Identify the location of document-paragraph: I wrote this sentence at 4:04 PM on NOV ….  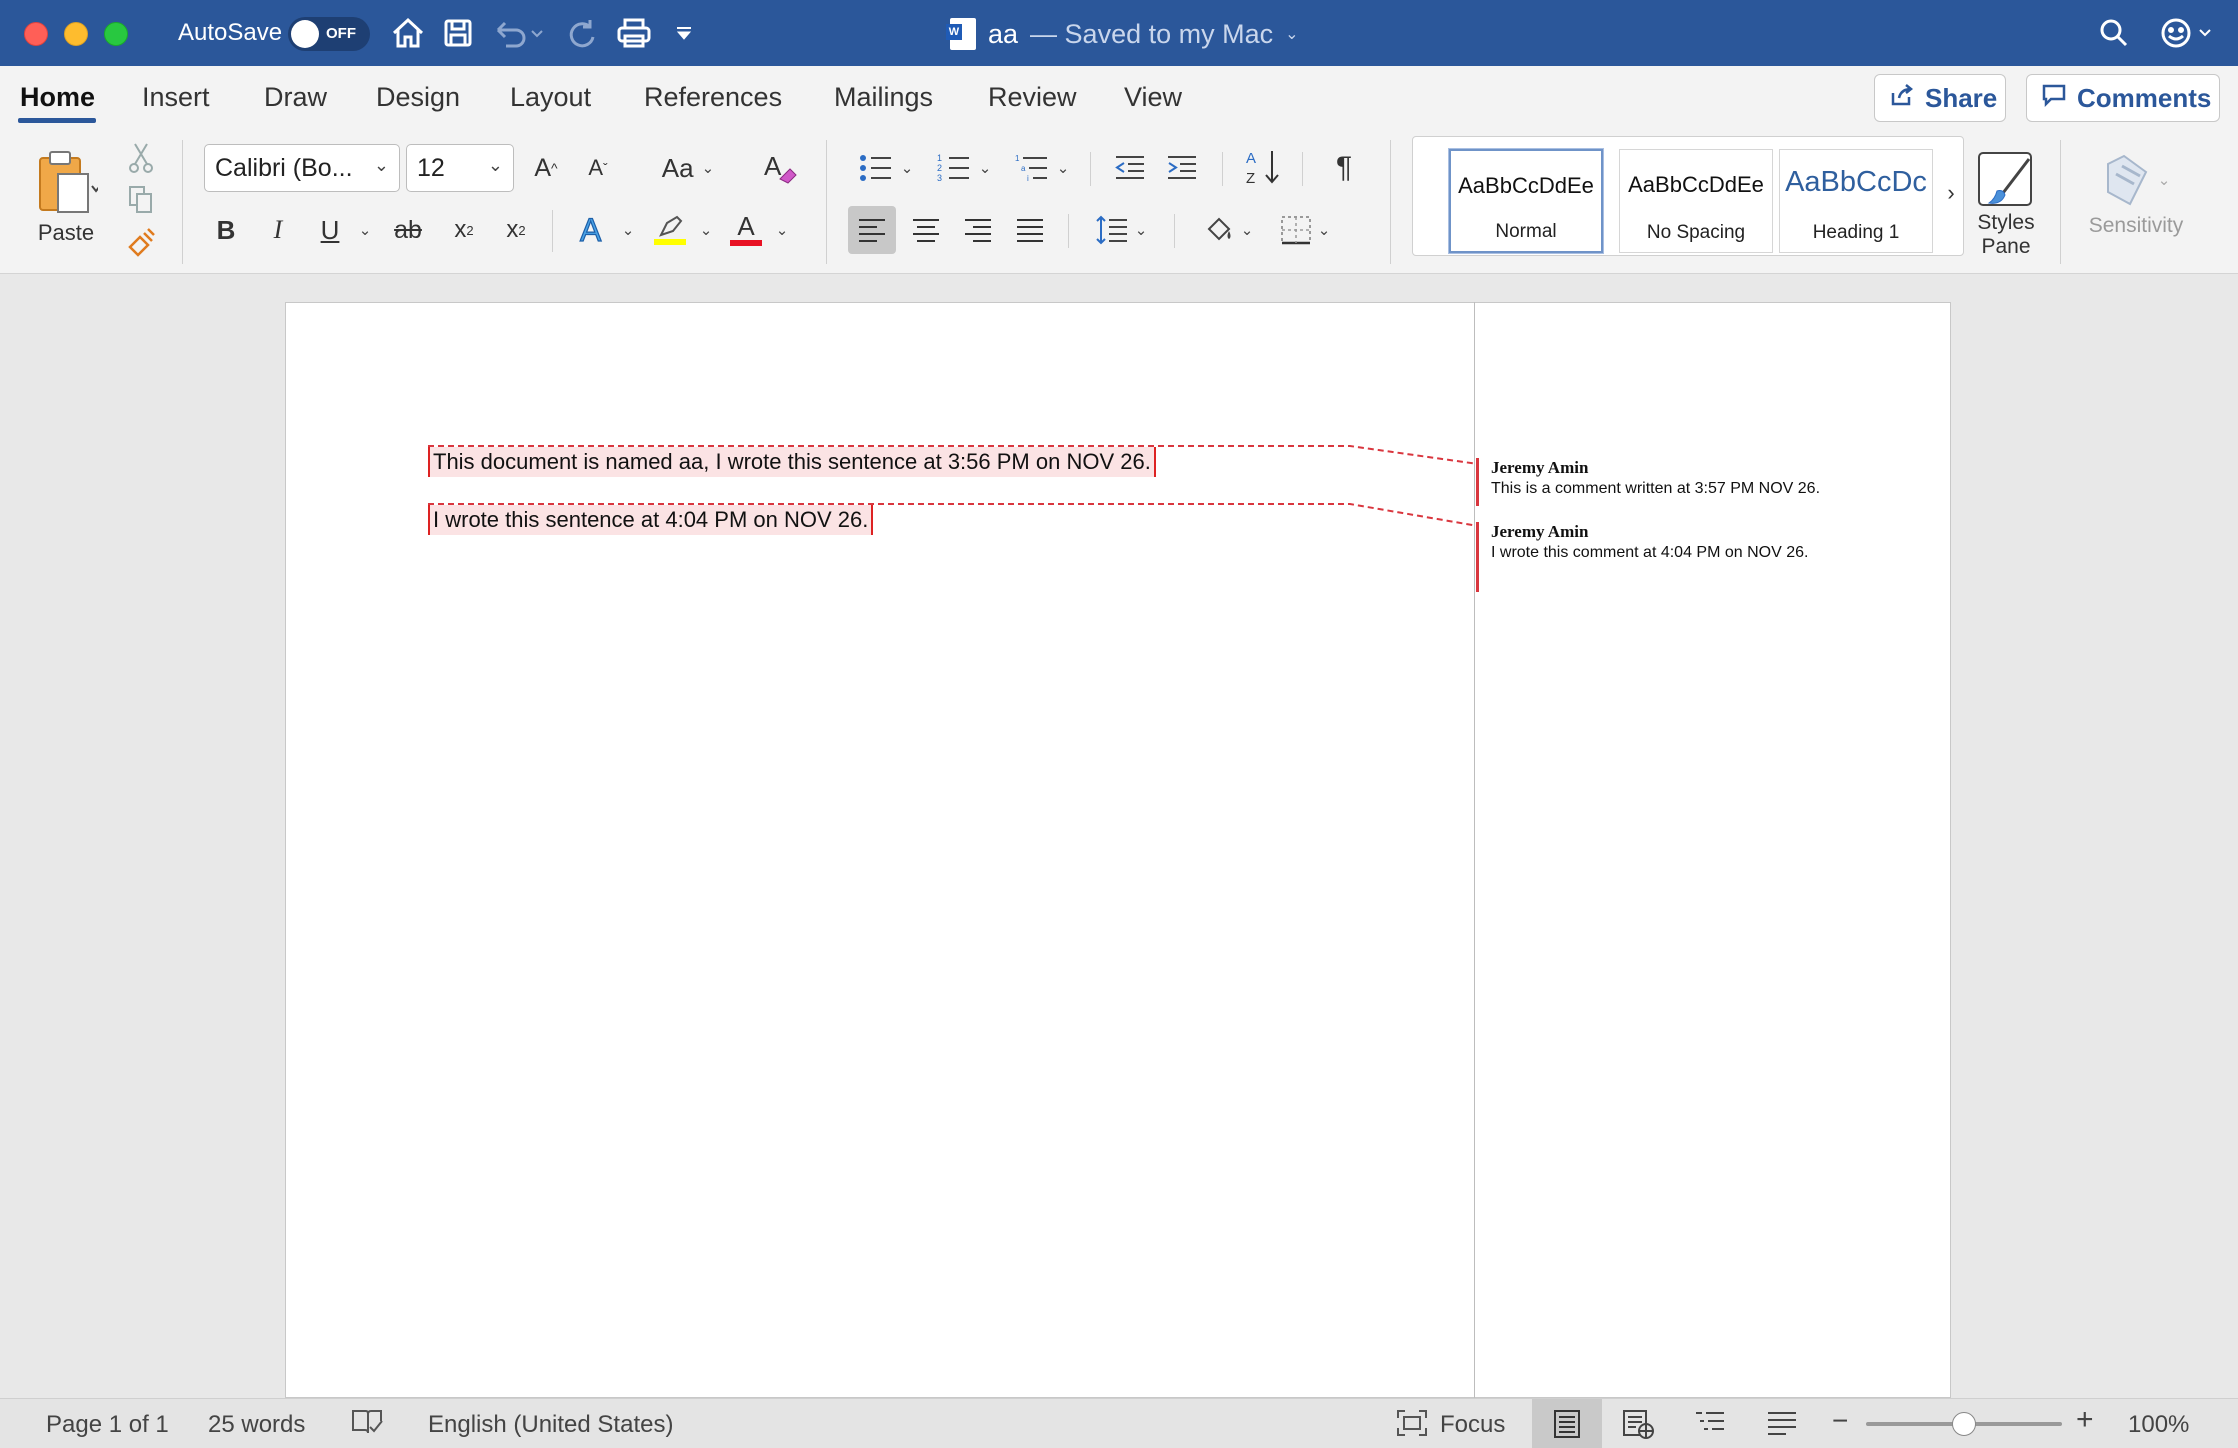
(651, 520).